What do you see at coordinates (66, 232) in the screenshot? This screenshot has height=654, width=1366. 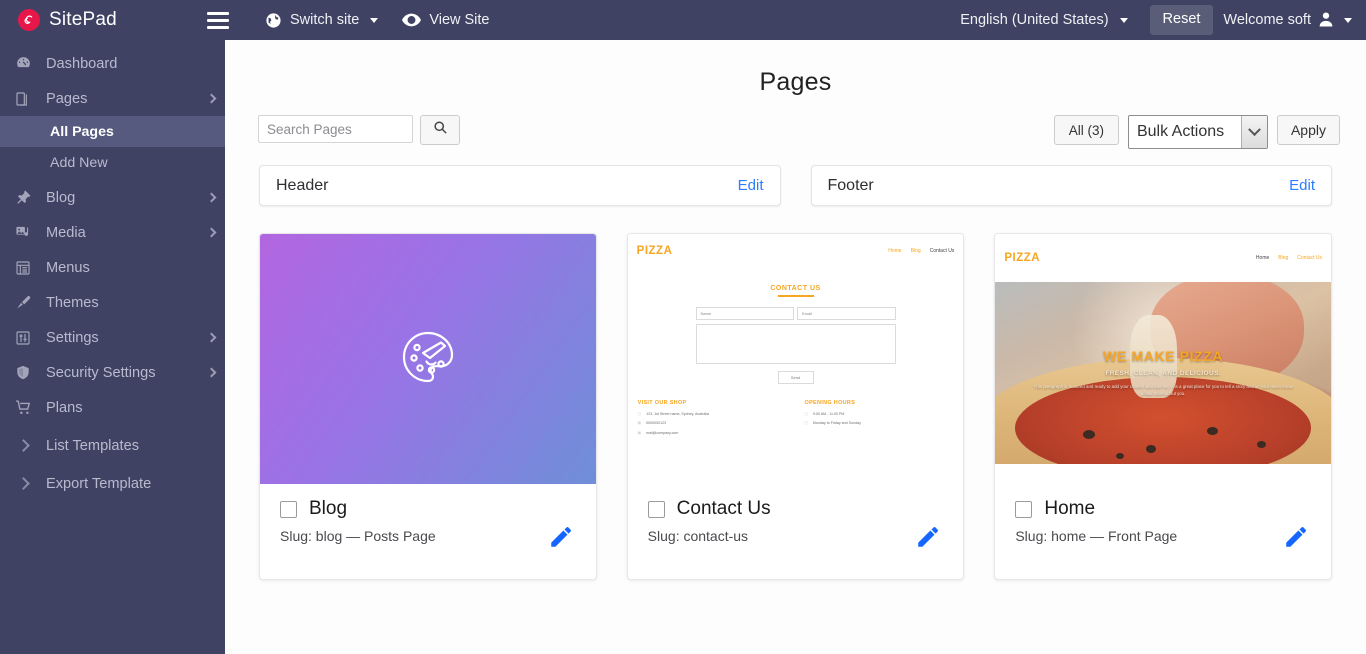 I see `sidebar-item-label: Media` at bounding box center [66, 232].